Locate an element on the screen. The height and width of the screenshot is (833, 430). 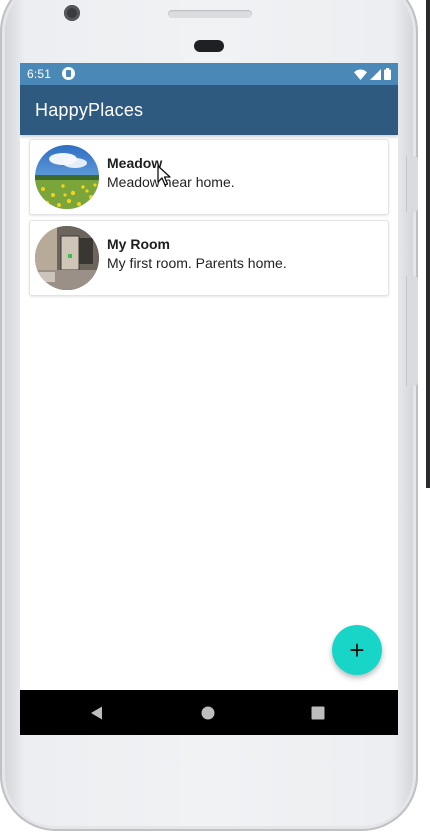
add-icon: + is located at coordinates (357, 650).